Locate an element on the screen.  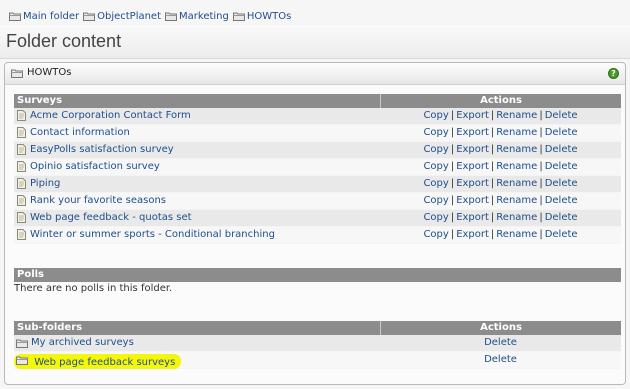
polls-header: Polls is located at coordinates (317, 275).